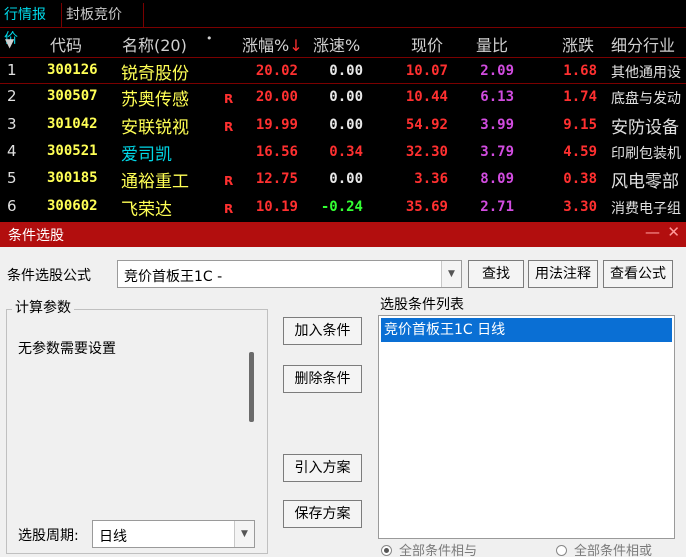 This screenshot has height=557, width=686. What do you see at coordinates (173, 277) in the screenshot?
I see `formula-select-value: 竞价首板王1C -` at bounding box center [173, 277].